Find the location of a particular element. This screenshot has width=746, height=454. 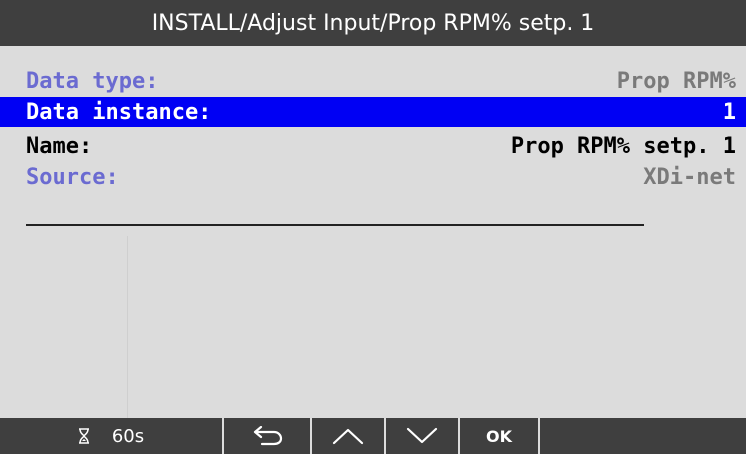

field-value: 1 is located at coordinates (729, 112).